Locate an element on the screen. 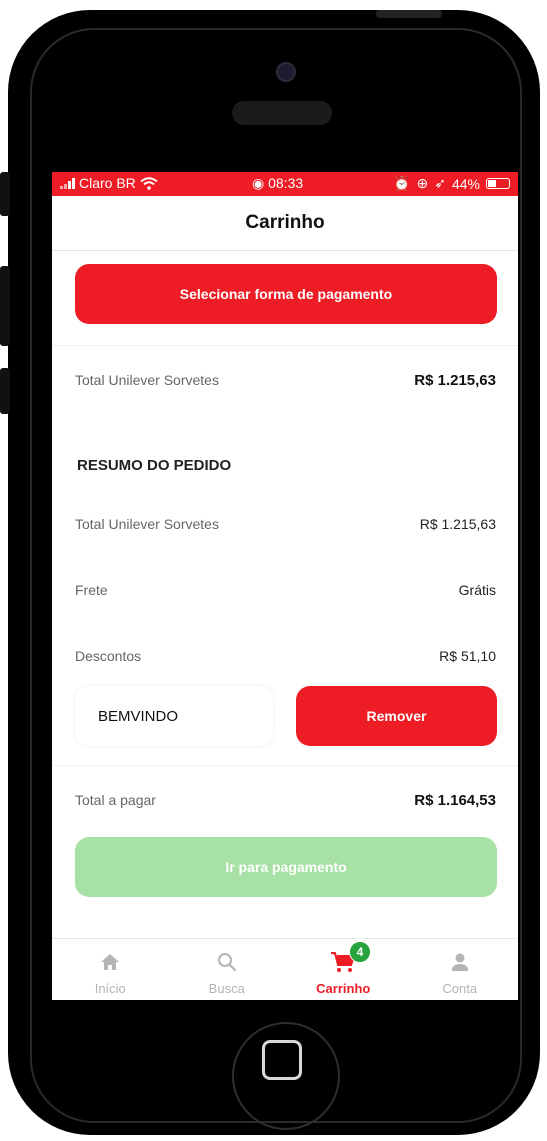 This screenshot has height=1141, width=547. tab-bar: Início Busca 4 Carrinho Conta is located at coordinates (285, 969).